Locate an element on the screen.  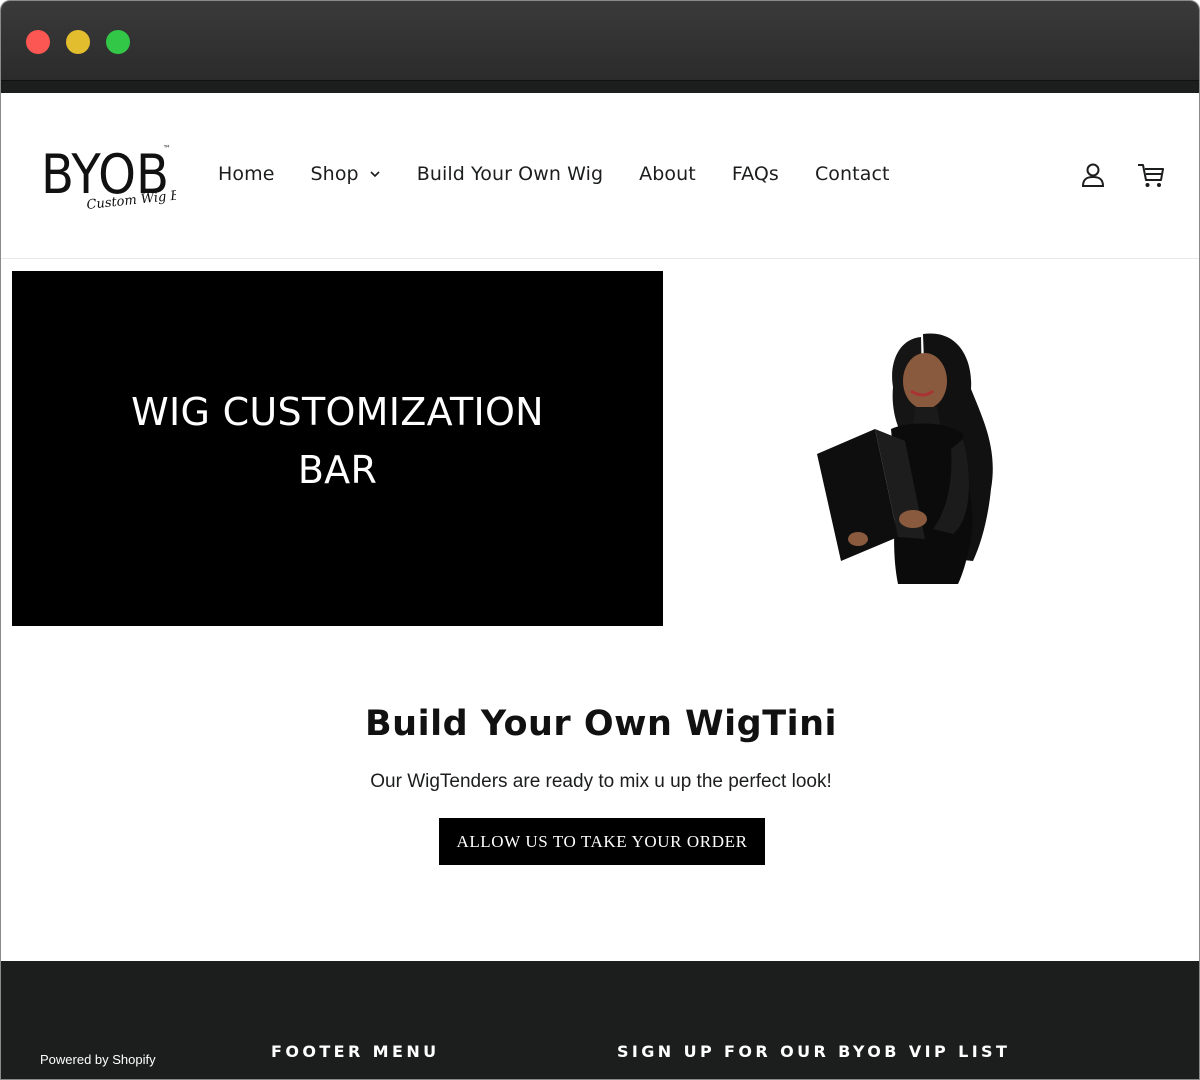
nav-shop-label: Shop is located at coordinates (334, 174).